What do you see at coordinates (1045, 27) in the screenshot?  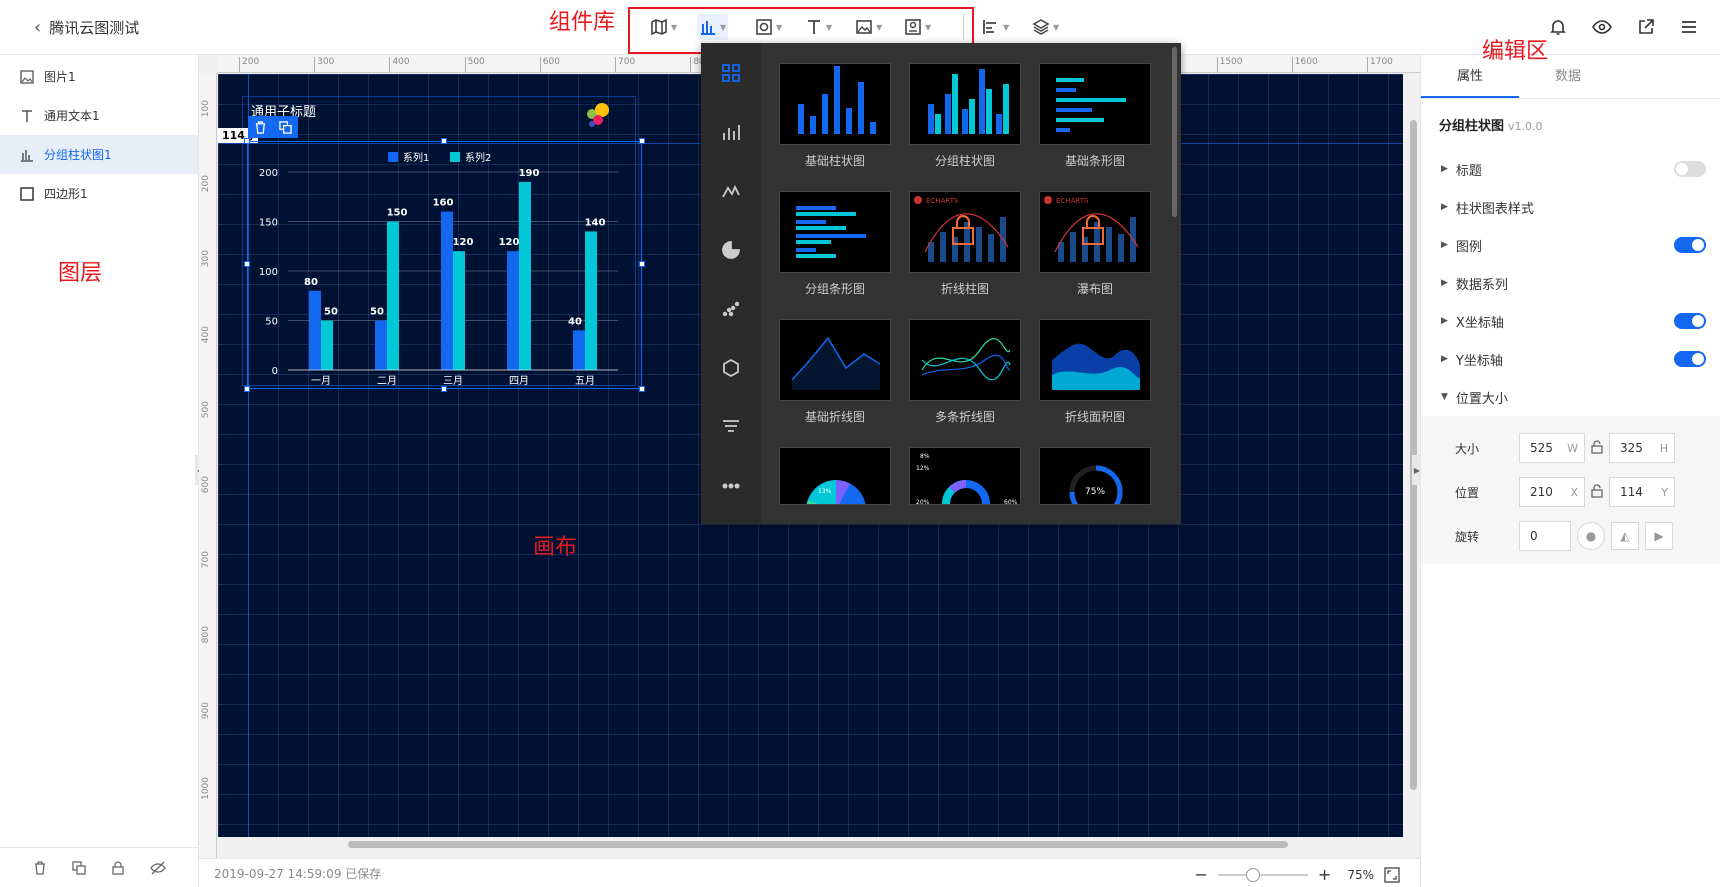 I see `layer-order-tool: ▼` at bounding box center [1045, 27].